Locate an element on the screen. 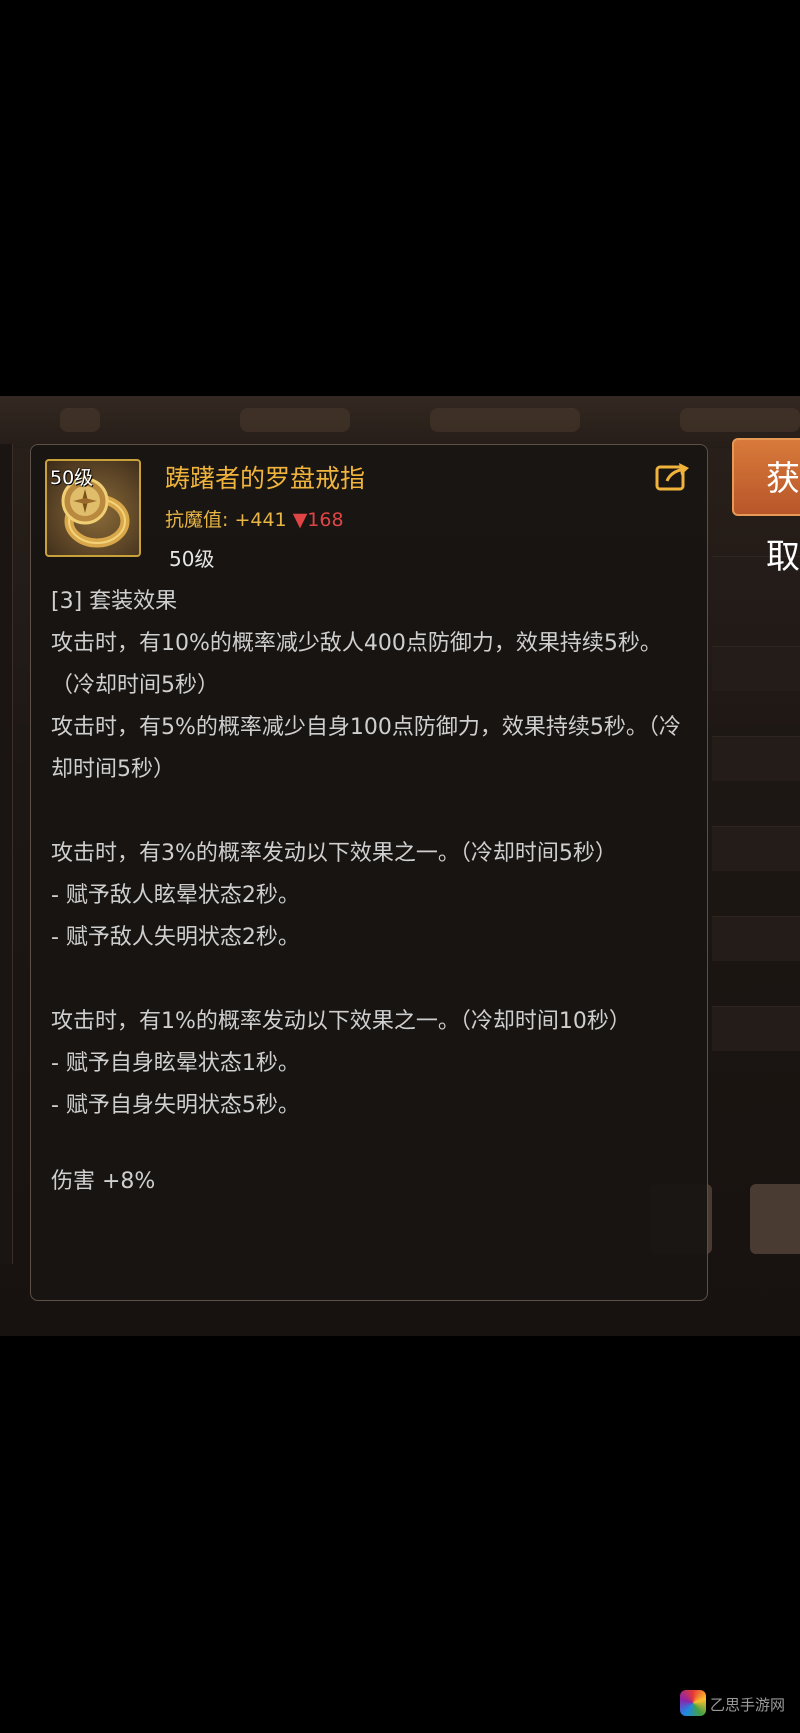 The image size is (800, 1733). stat-value: +441 is located at coordinates (260, 520).